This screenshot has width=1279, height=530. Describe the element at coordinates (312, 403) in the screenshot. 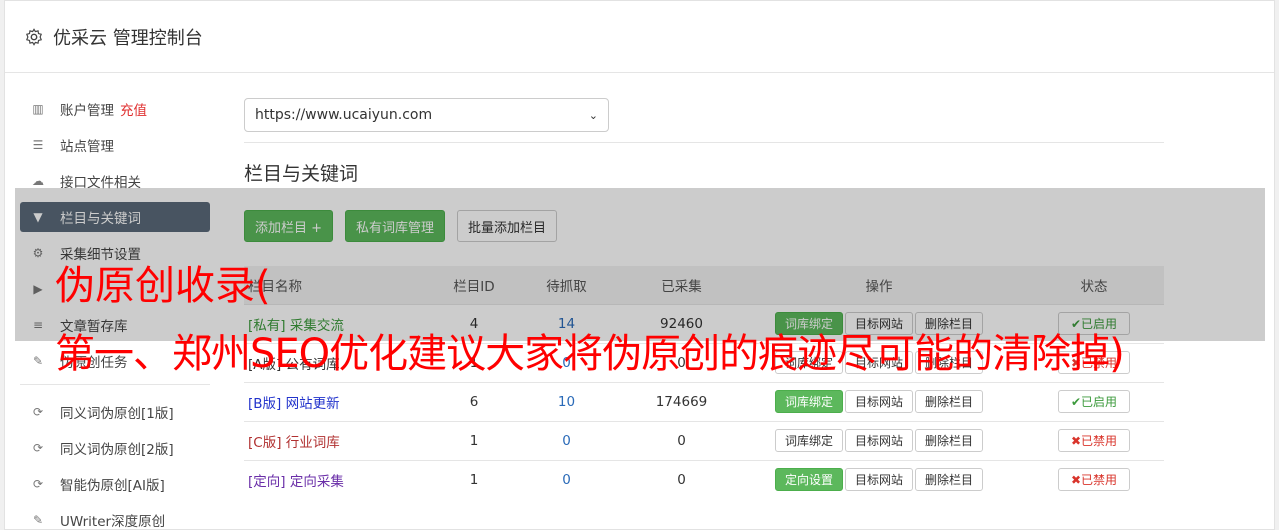

I see `column-name: 网站更新` at that location.